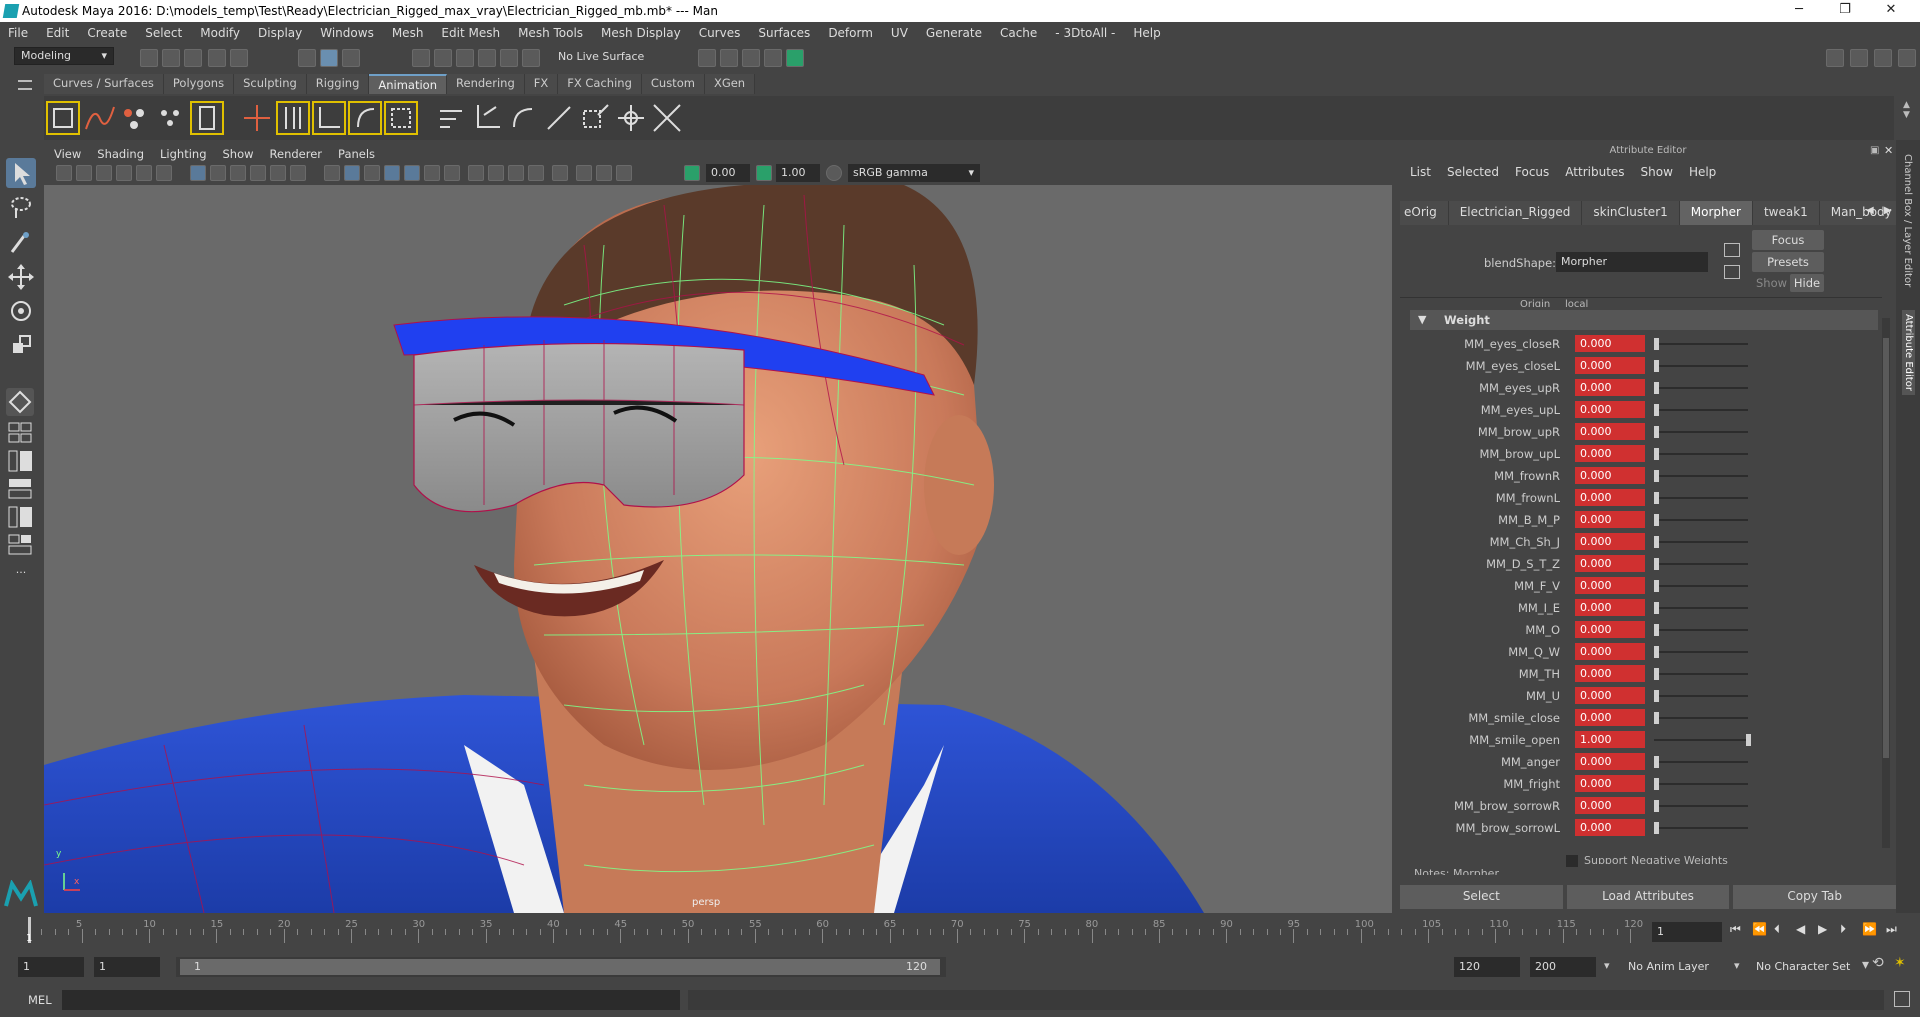 The width and height of the screenshot is (1920, 1017). What do you see at coordinates (1716, 213) in the screenshot?
I see `ae-tab-morpher: Morpher` at bounding box center [1716, 213].